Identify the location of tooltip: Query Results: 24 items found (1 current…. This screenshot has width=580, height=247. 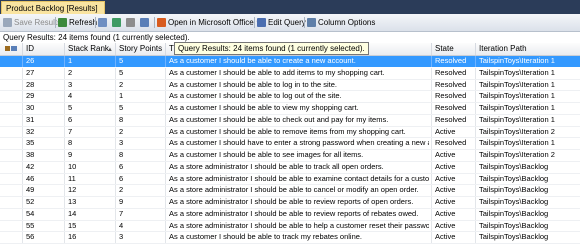
(271, 48).